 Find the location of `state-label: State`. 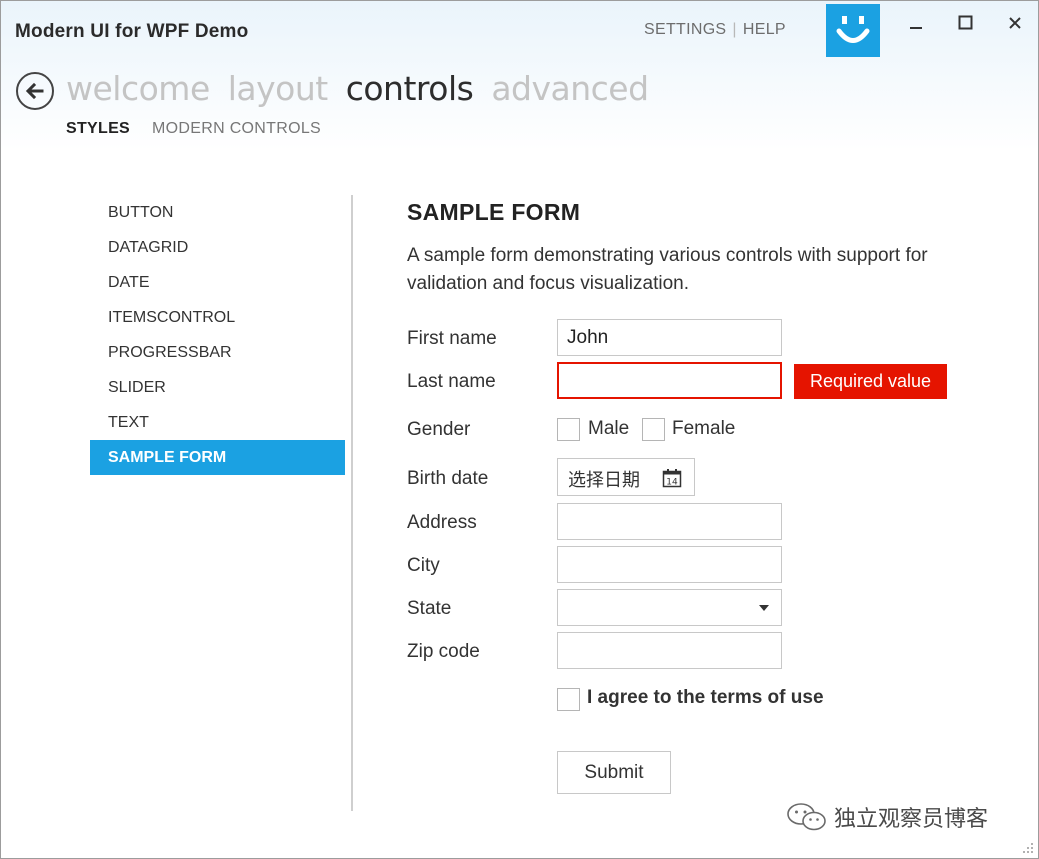

state-label: State is located at coordinates (429, 609).